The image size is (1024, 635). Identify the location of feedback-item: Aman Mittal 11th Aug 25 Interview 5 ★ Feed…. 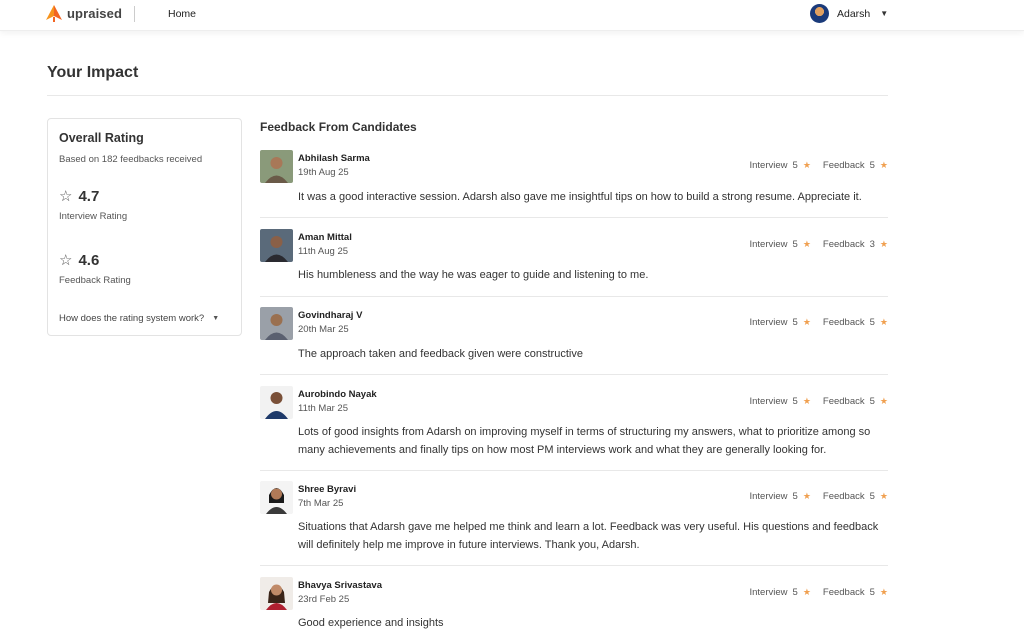
(574, 263).